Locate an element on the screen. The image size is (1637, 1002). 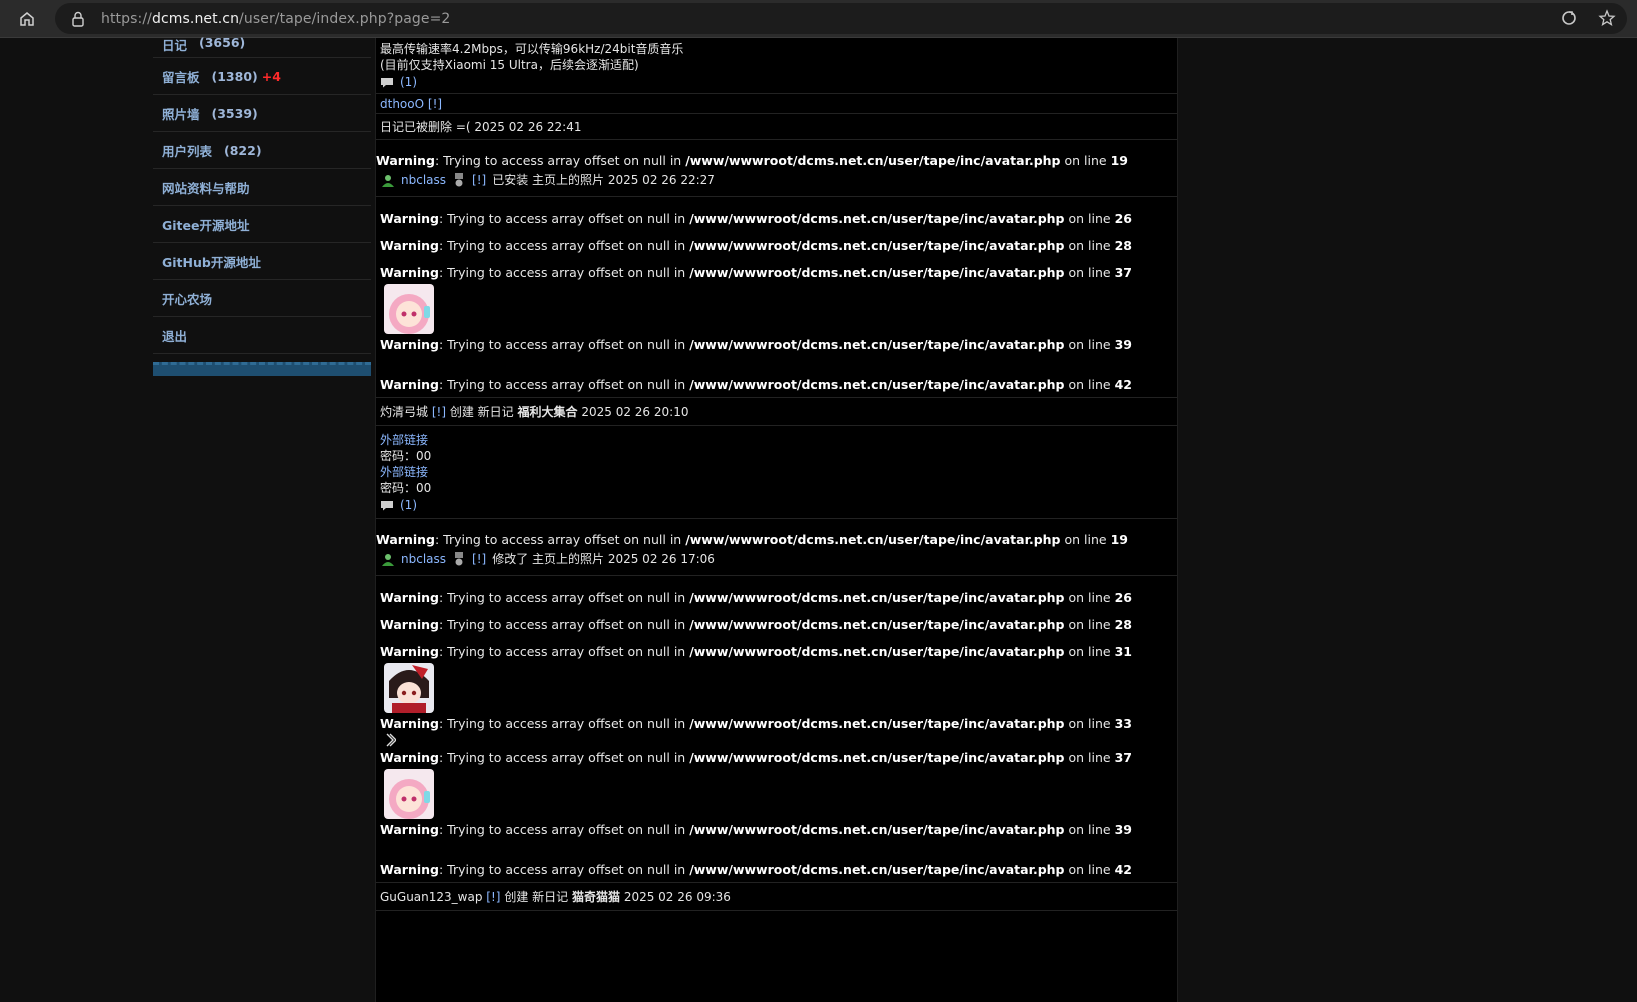
diary-title: 猫奇猫猫 is located at coordinates (596, 897).